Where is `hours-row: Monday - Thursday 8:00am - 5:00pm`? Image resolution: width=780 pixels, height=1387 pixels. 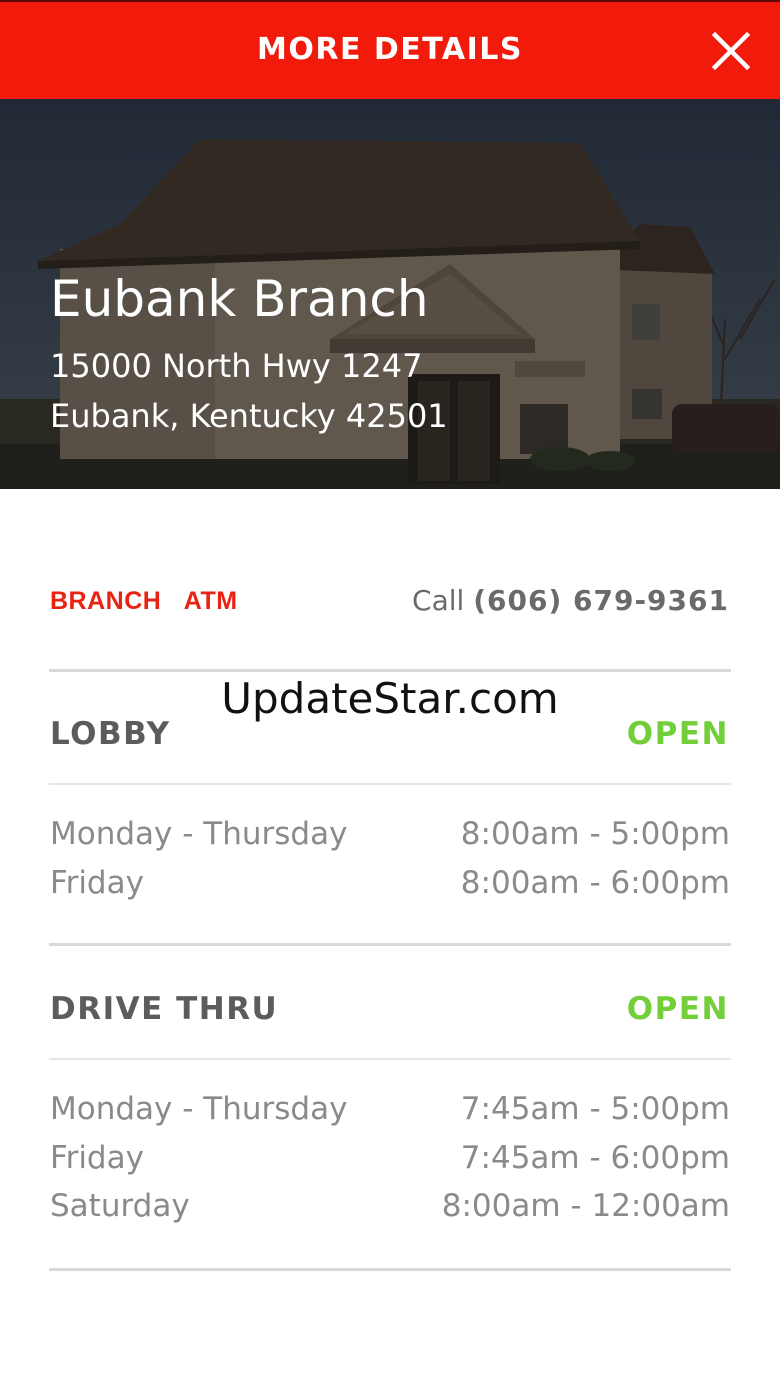
hours-row: Monday - Thursday 8:00am - 5:00pm is located at coordinates (390, 836).